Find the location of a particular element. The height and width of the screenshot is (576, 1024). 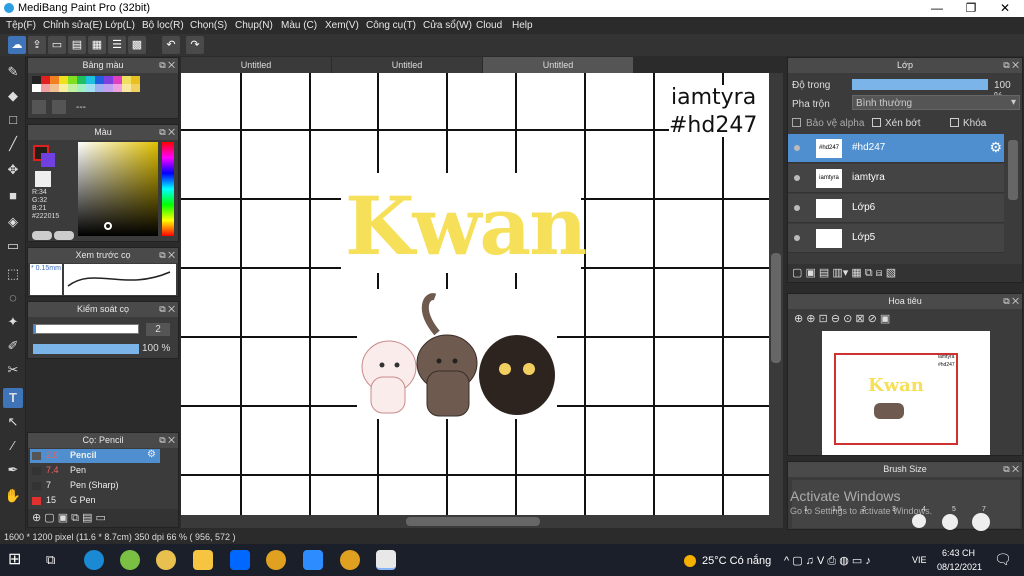

share-icon: ⇪ is located at coordinates (37, 45).